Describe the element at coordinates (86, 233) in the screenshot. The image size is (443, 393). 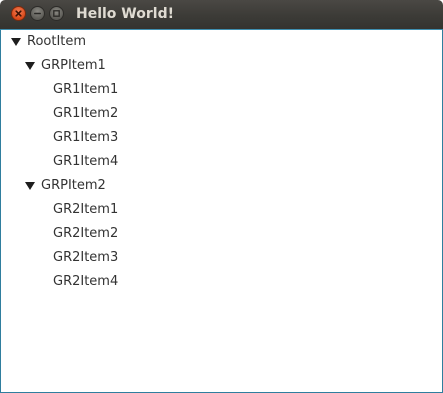
I see `tree-item-label: GR2Item2` at that location.